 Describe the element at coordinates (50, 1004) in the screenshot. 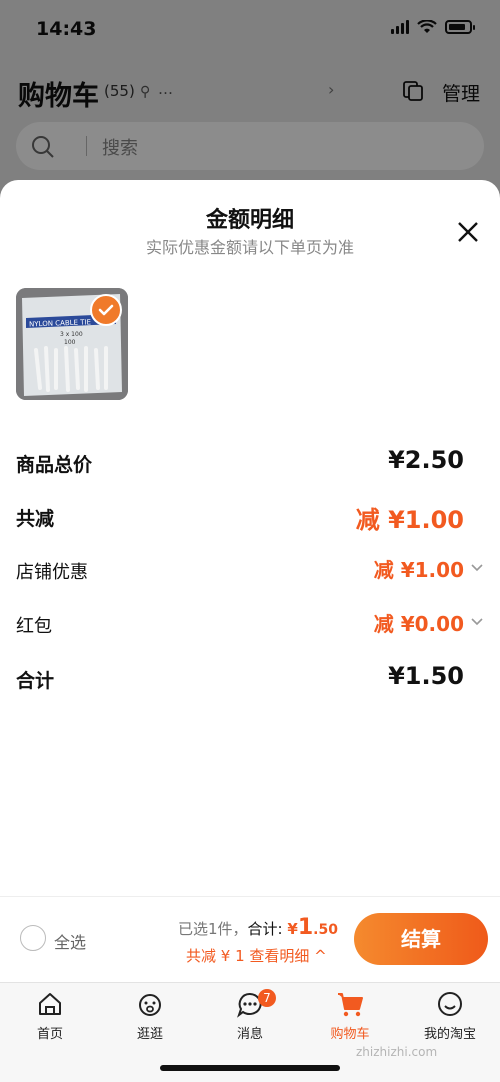

I see `home-icon` at that location.